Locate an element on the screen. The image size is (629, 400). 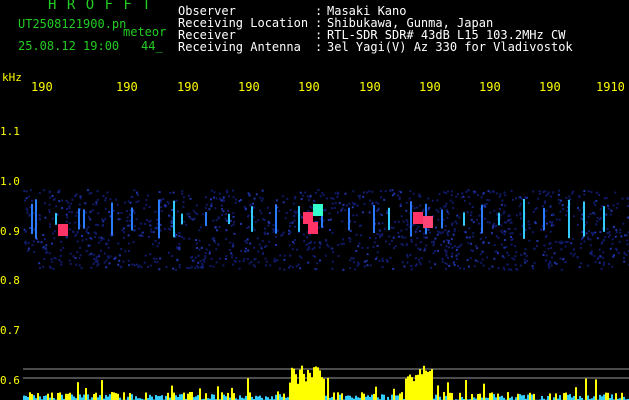
echo-streak is located at coordinates (112, 219).